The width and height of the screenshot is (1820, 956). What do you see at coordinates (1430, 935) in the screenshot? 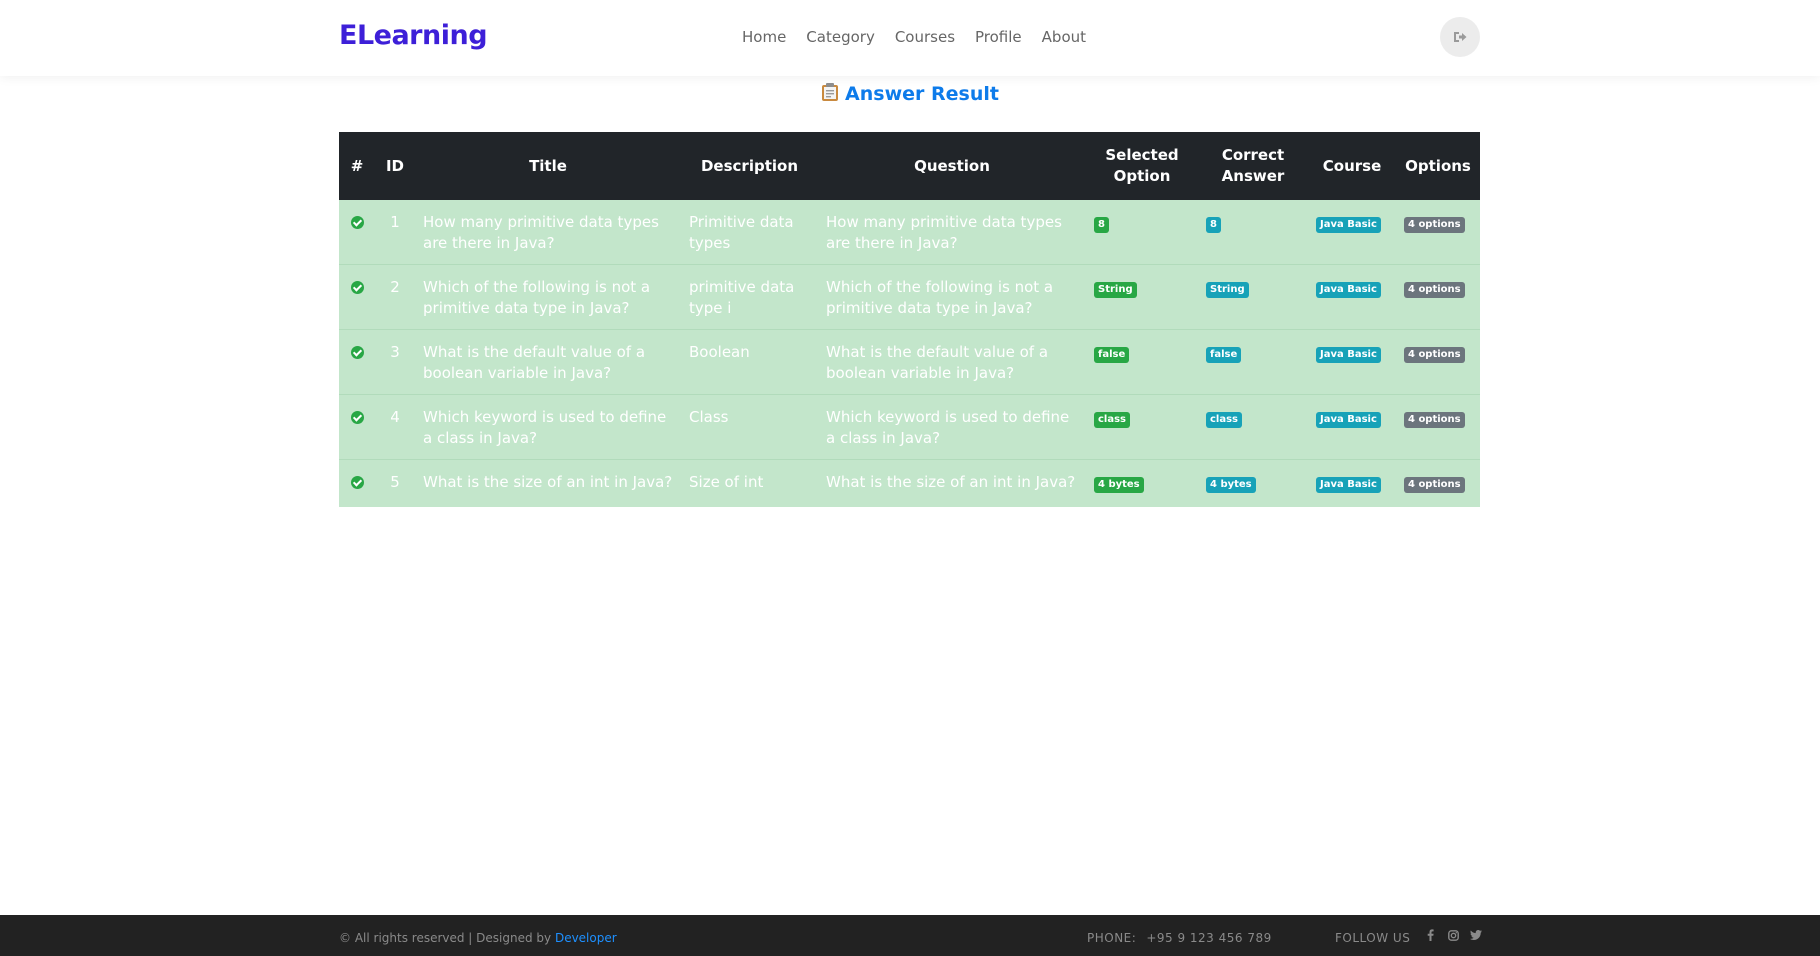
I see `facebook-icon` at bounding box center [1430, 935].